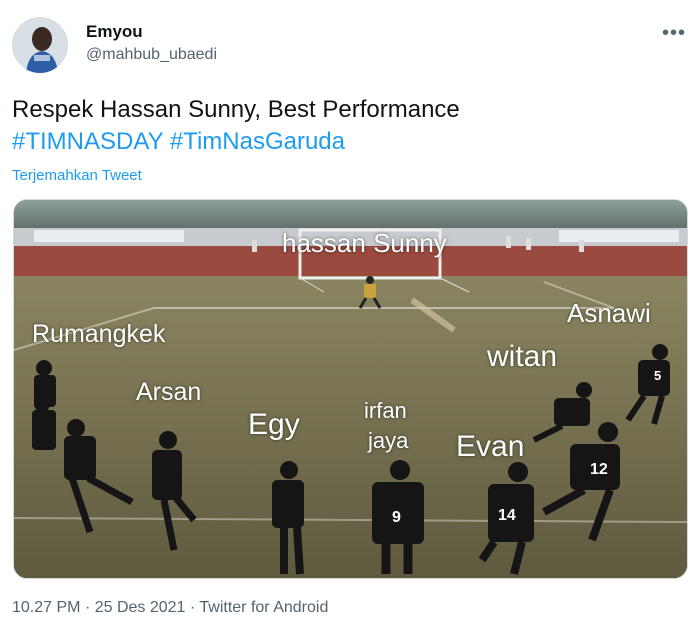 This screenshot has width=700, height=628. I want to click on tweet-text-line: Respek Hassan Sunny, Best Performance, so click(236, 109).